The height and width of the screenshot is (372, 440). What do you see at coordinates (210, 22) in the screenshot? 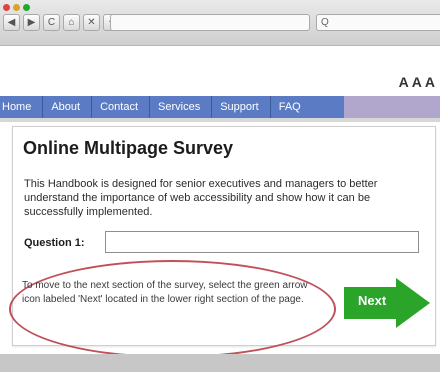
I see `address-bar` at bounding box center [210, 22].